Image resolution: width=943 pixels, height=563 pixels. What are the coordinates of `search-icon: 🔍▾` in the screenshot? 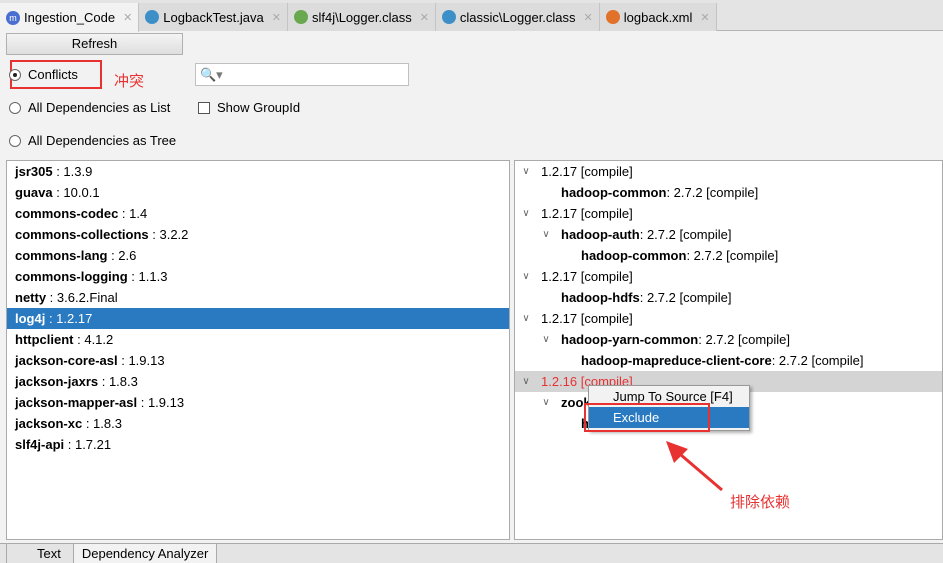 It's located at (211, 74).